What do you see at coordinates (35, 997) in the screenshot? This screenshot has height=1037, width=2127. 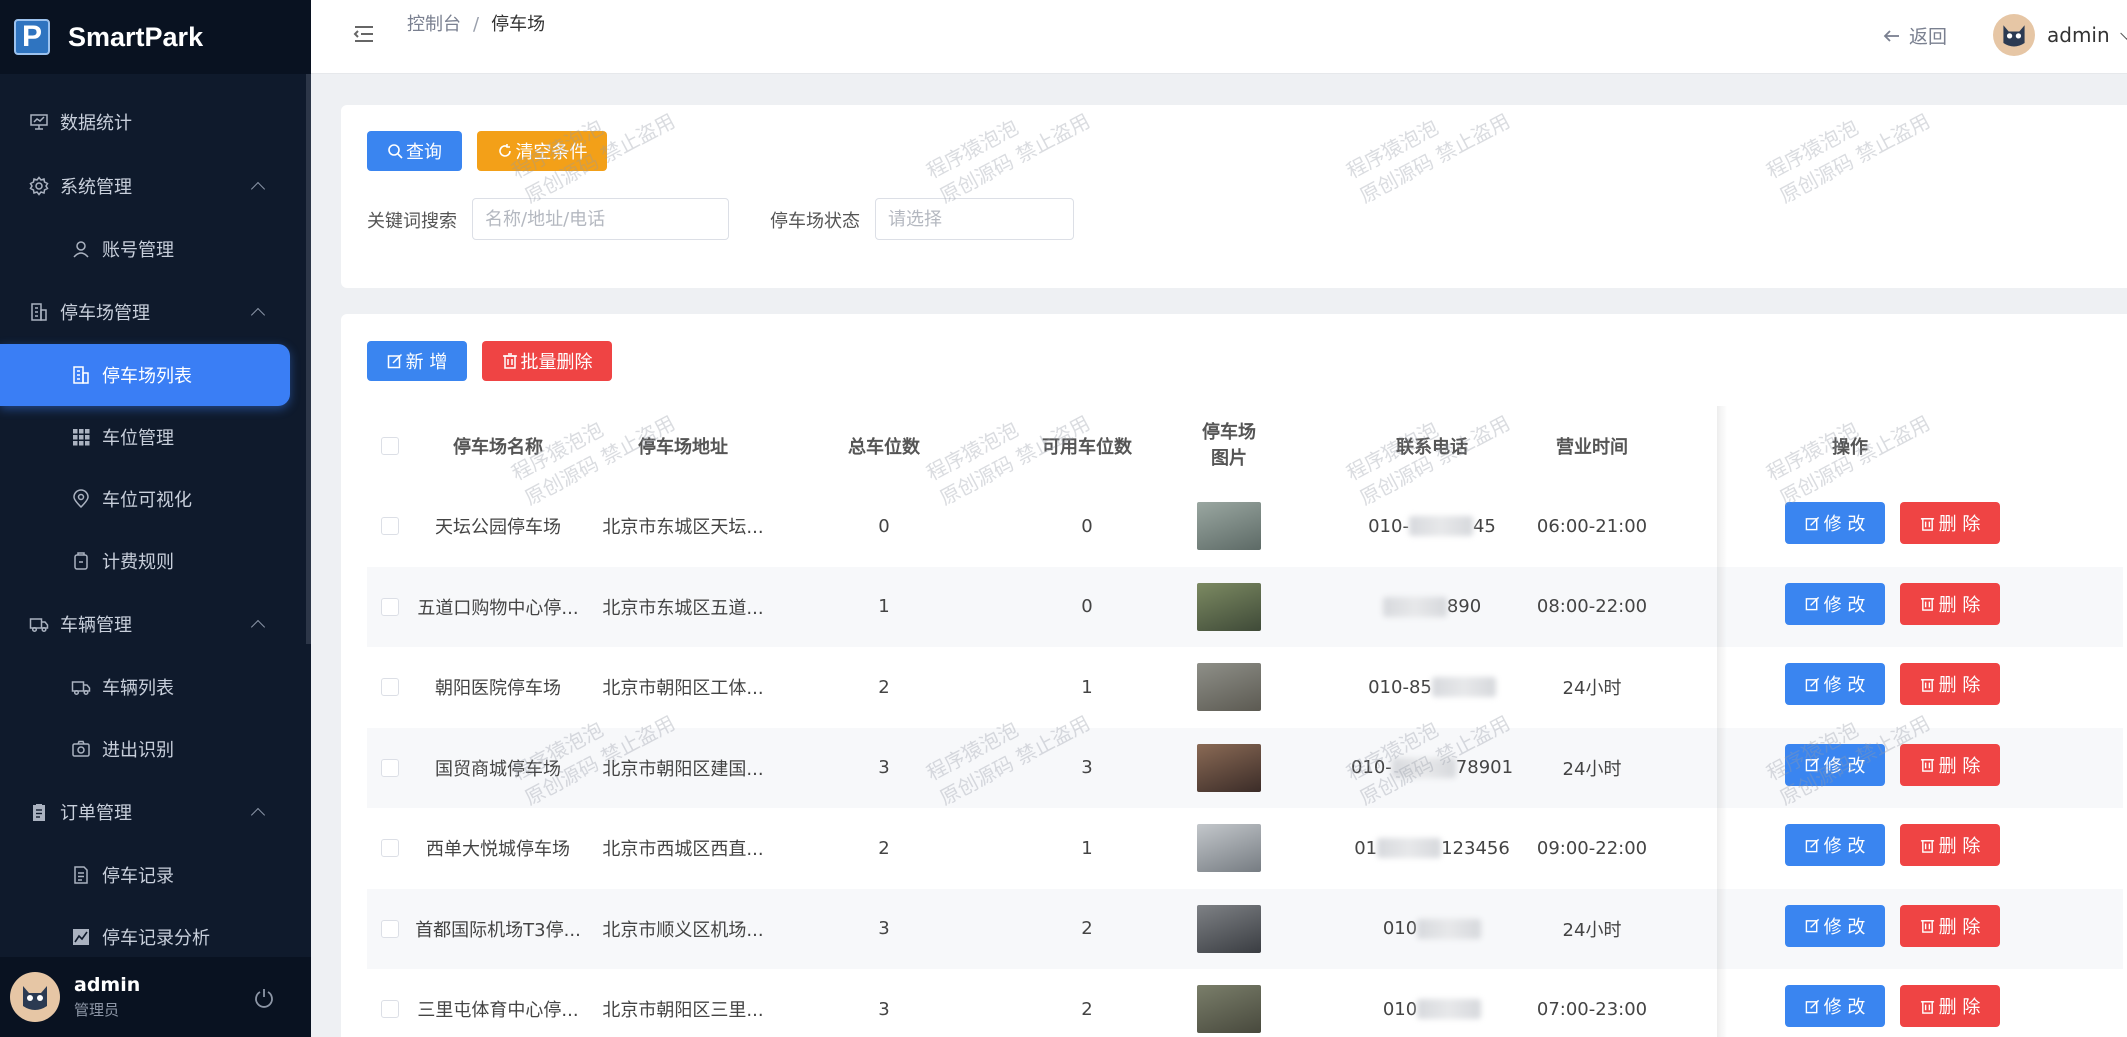 I see `avatar` at bounding box center [35, 997].